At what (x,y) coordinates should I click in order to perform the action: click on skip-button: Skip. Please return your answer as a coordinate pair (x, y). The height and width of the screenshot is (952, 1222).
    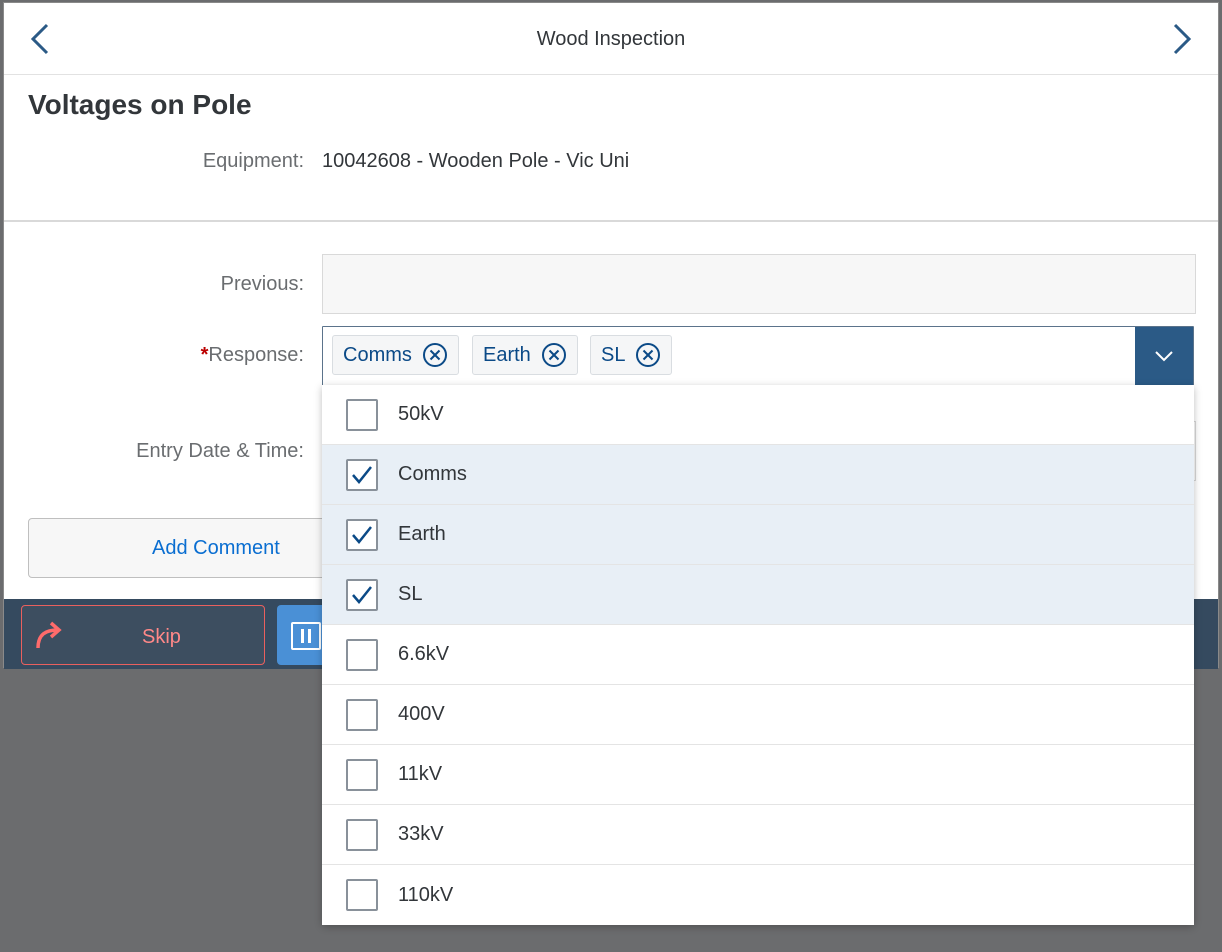
    Looking at the image, I should click on (143, 635).